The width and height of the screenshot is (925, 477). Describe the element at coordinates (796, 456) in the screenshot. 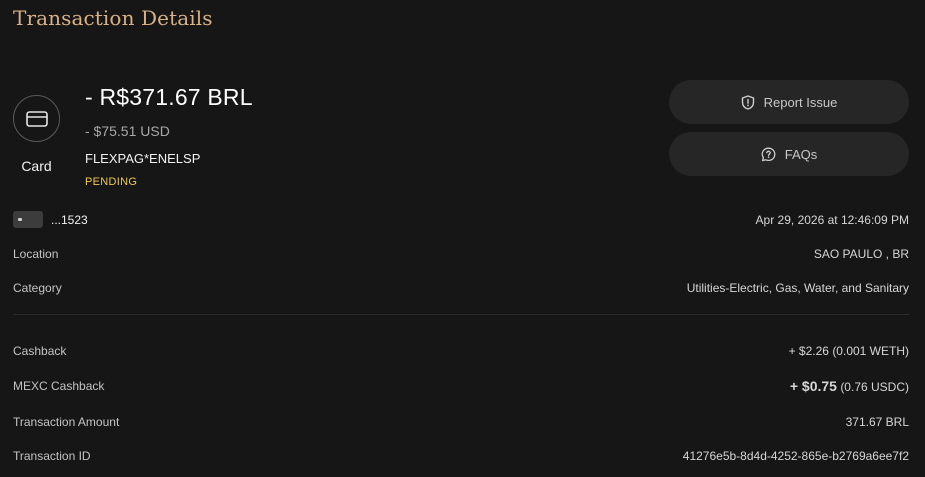

I see `transaction-id-value: 41276e5b-8d4d-4252-865e-b2769a6ee7f2` at that location.